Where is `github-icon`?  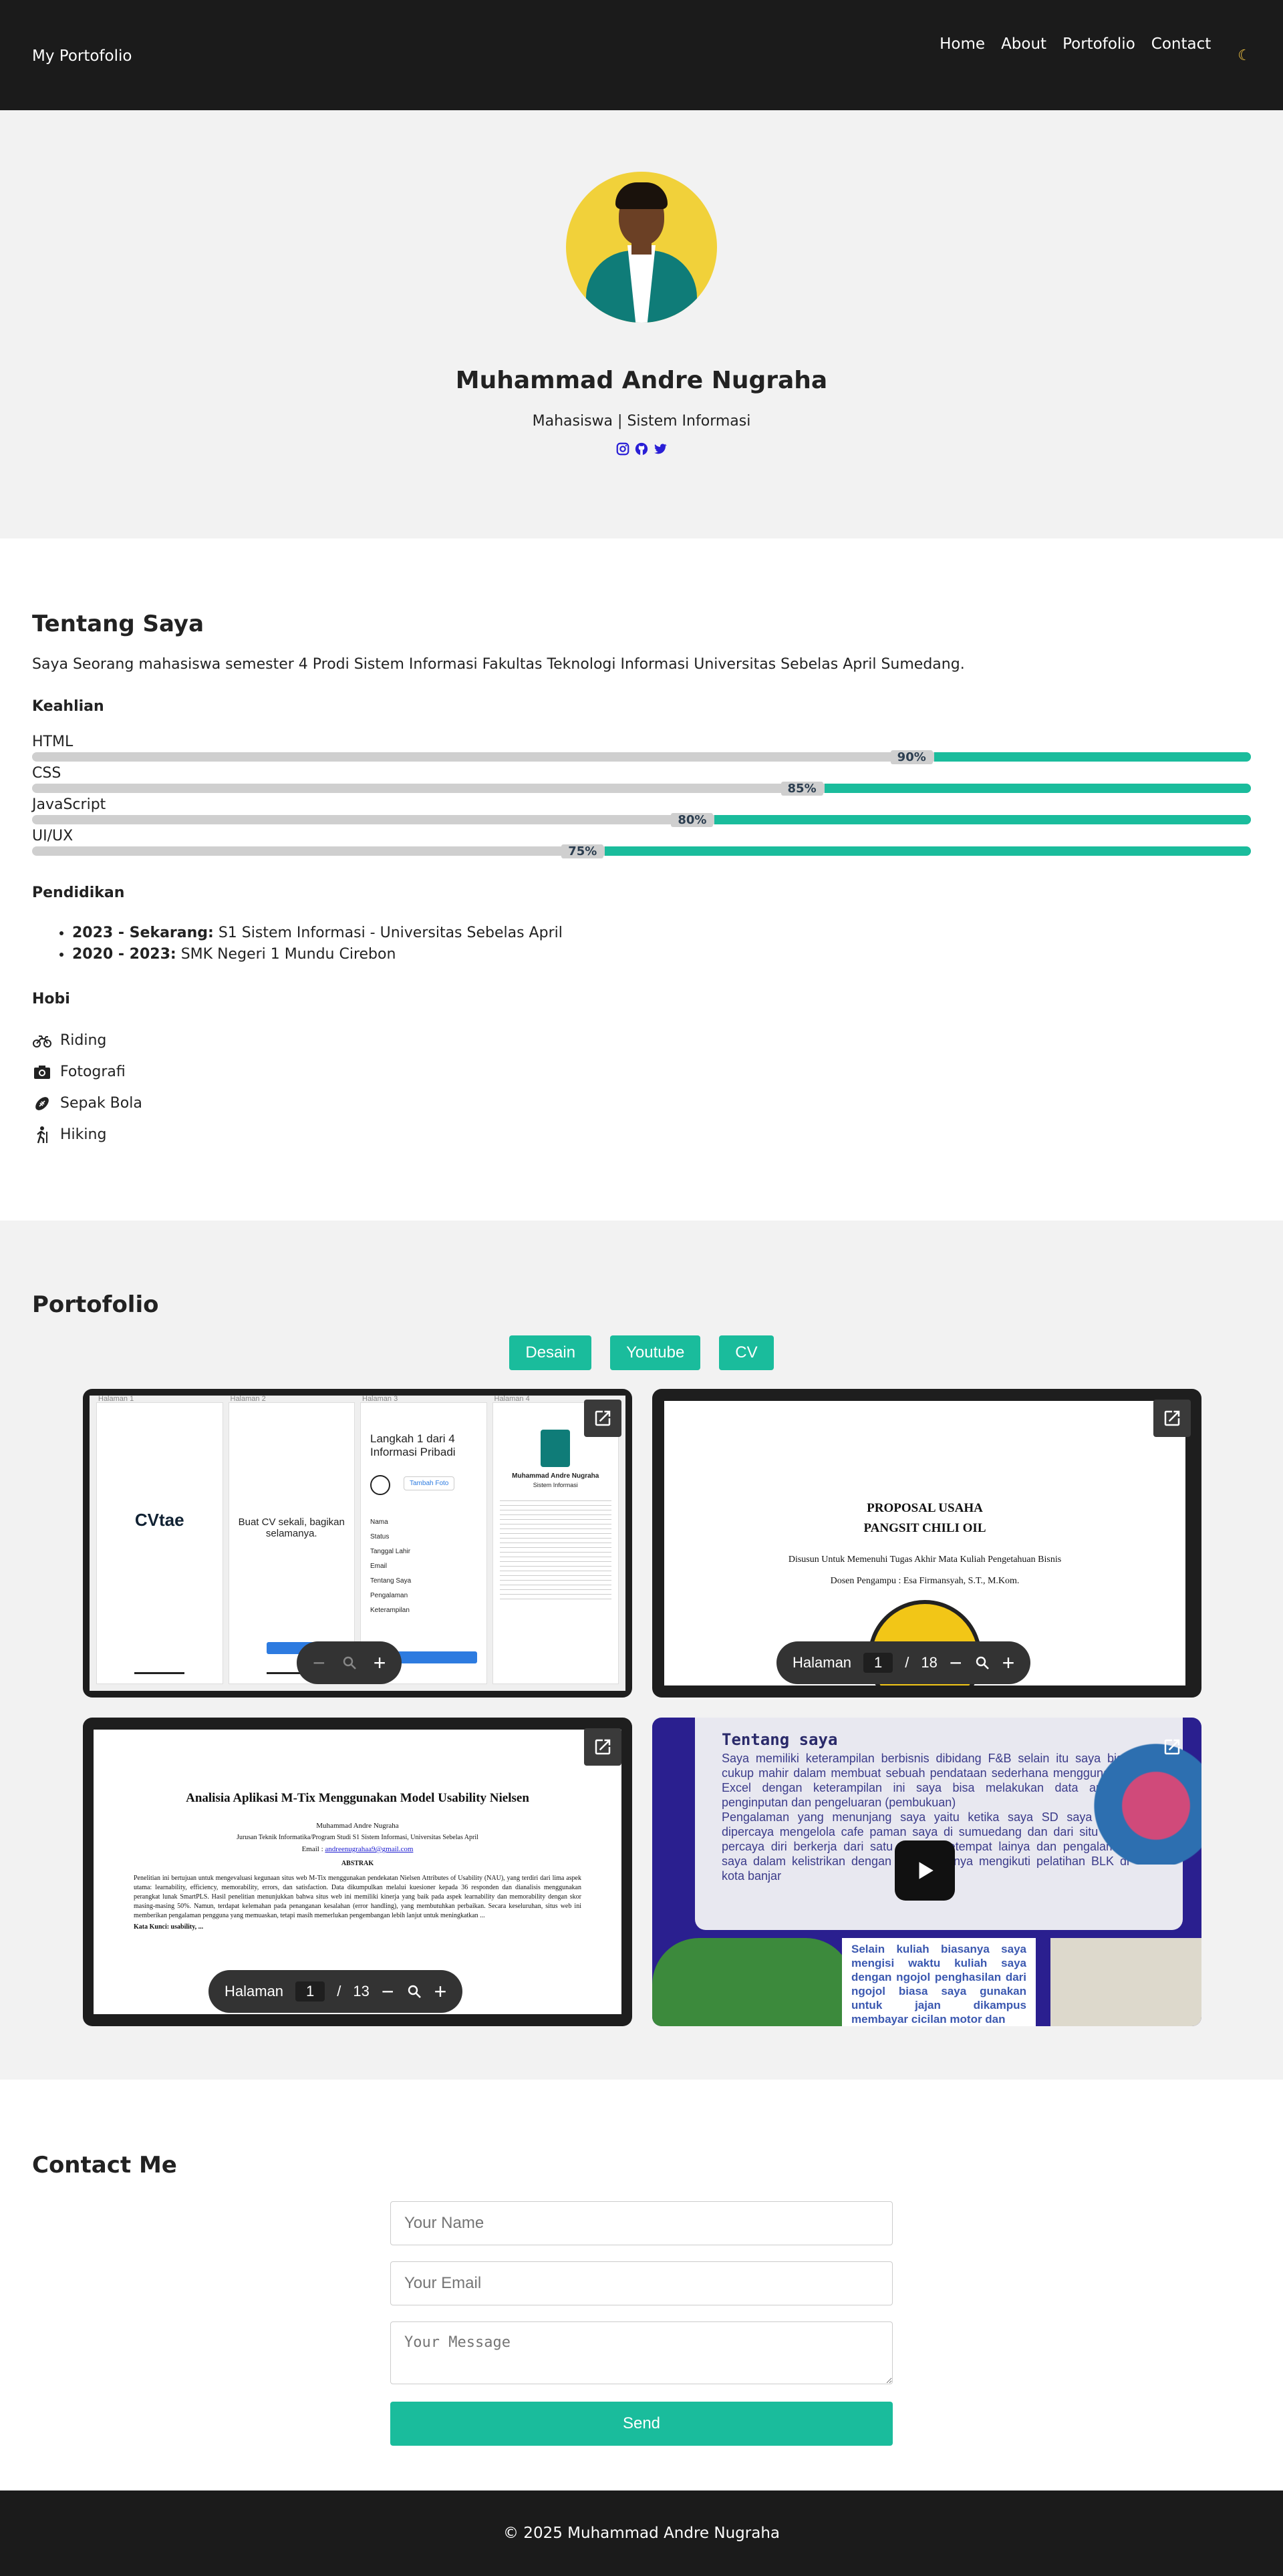 github-icon is located at coordinates (641, 449).